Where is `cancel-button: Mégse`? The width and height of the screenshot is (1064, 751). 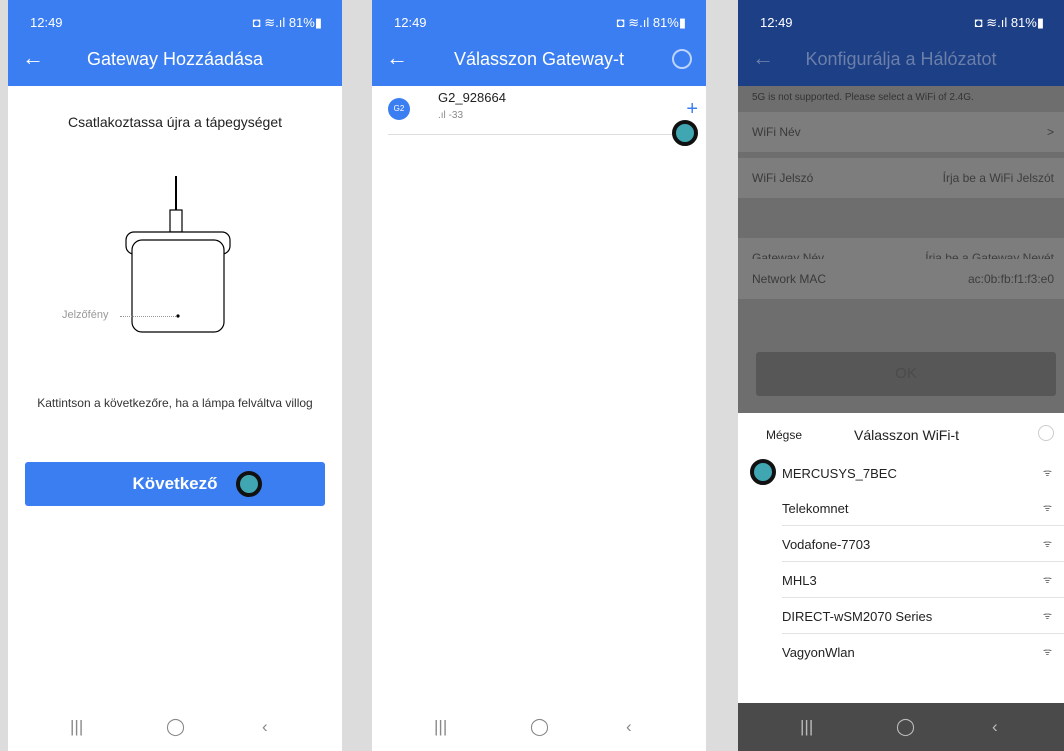
cancel-button: Mégse is located at coordinates (784, 435).